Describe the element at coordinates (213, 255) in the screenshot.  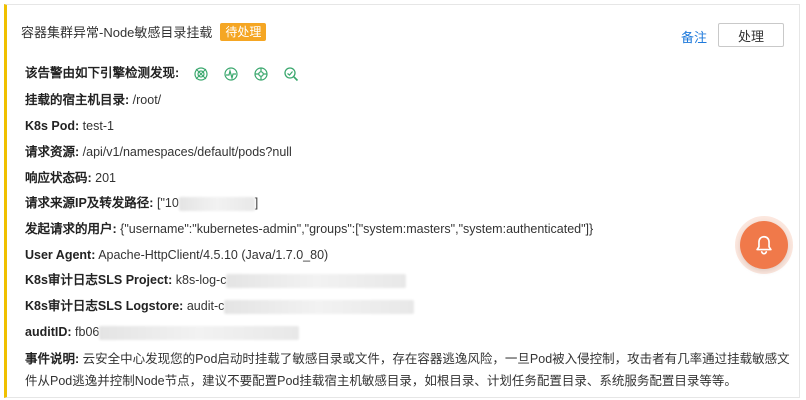
I see `user-agent-value: Apache-HttpClient/4.5.10 (Java/1.7.0_80)` at that location.